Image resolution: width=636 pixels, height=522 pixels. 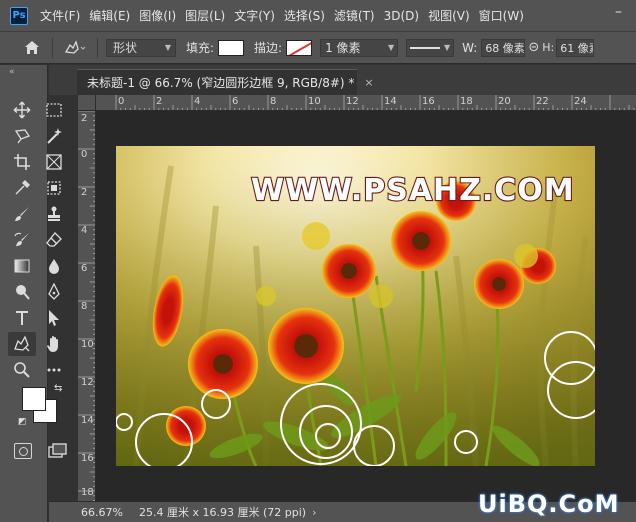 What do you see at coordinates (413, 190) in the screenshot?
I see `canvas-text-layer: WWW.PSAHZ.COM` at bounding box center [413, 190].